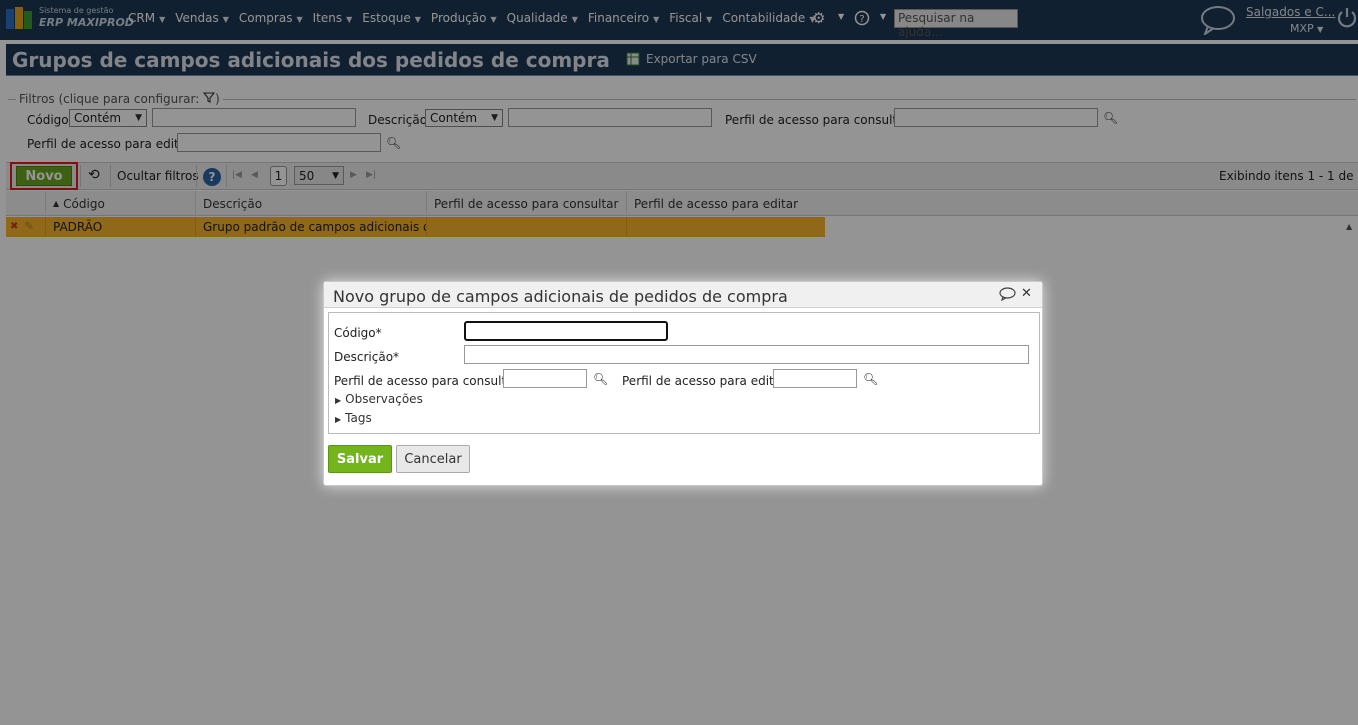  Describe the element at coordinates (379, 399) in the screenshot. I see `observacoes-toggle: ▶ Observações` at that location.